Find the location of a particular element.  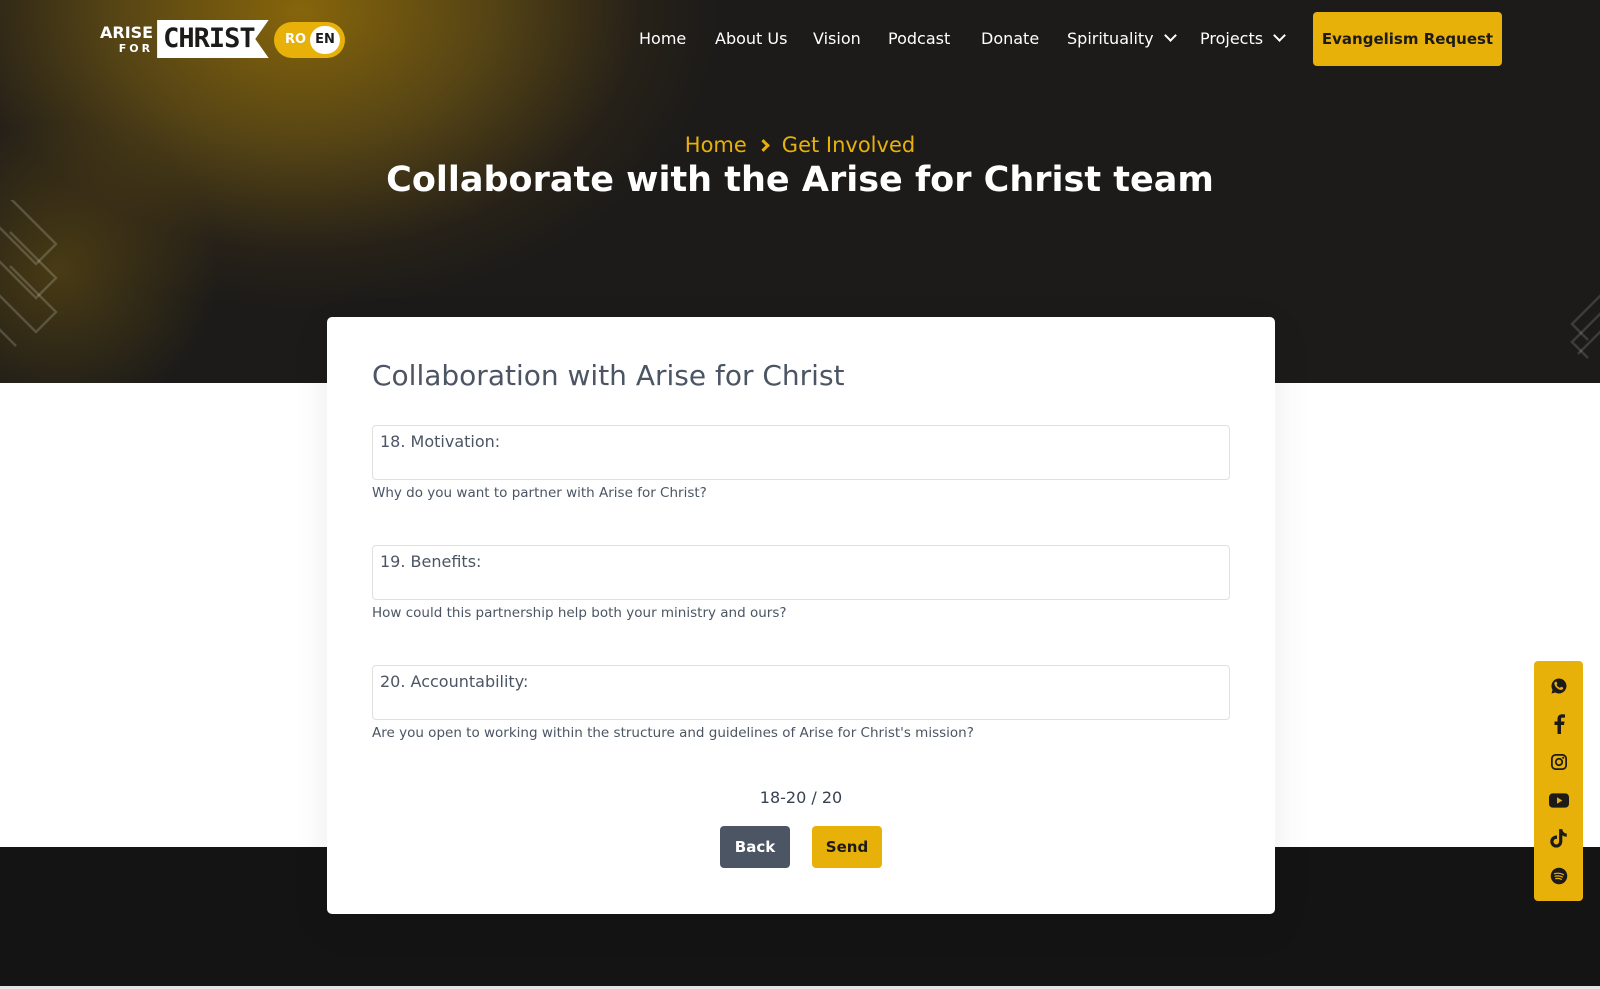

accountability-label: 20. Accountability: is located at coordinates (454, 681).